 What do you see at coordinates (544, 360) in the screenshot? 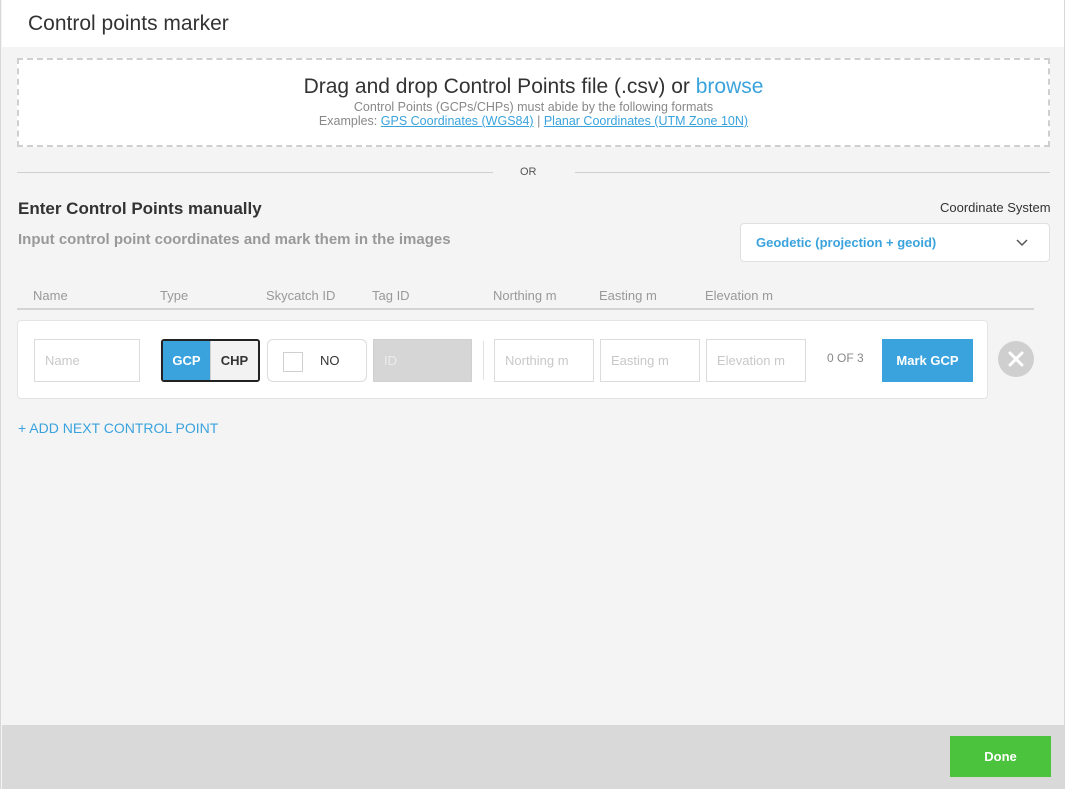
I see `northing-input` at bounding box center [544, 360].